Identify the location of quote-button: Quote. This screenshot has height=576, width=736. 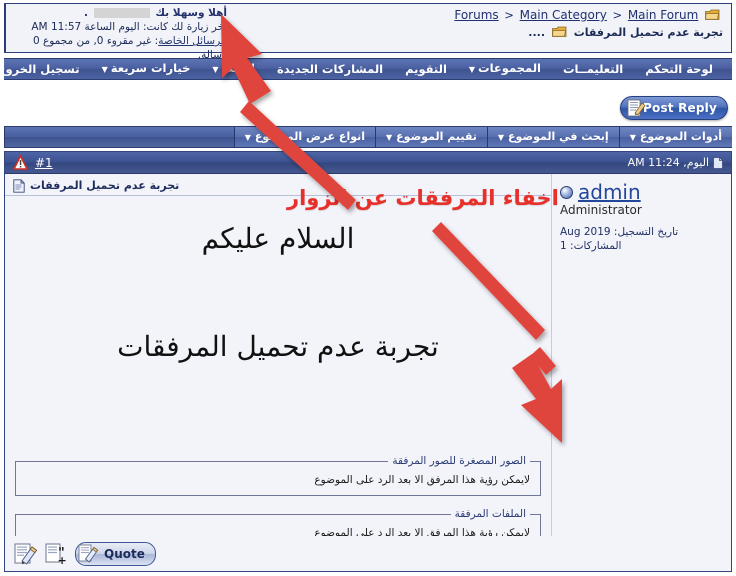
(115, 553).